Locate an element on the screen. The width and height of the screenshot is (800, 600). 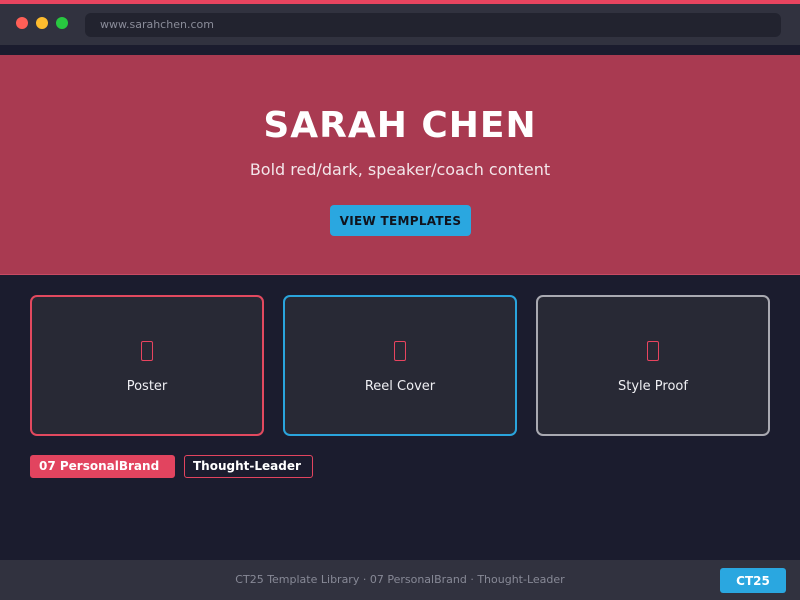
address-bar: www.sarahchen.com is located at coordinates (433, 25).